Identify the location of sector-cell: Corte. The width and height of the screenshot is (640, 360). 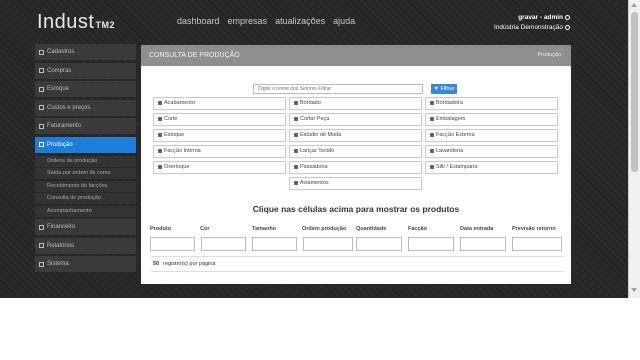
(219, 119).